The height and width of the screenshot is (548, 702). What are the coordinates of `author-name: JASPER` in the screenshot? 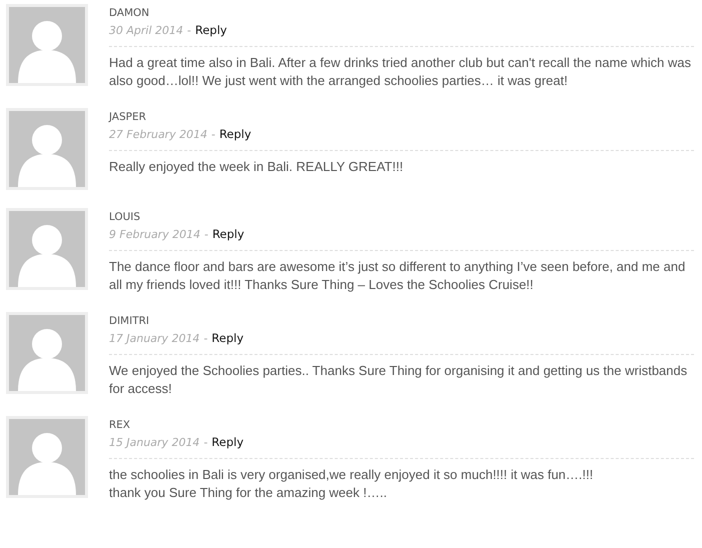 It's located at (127, 117).